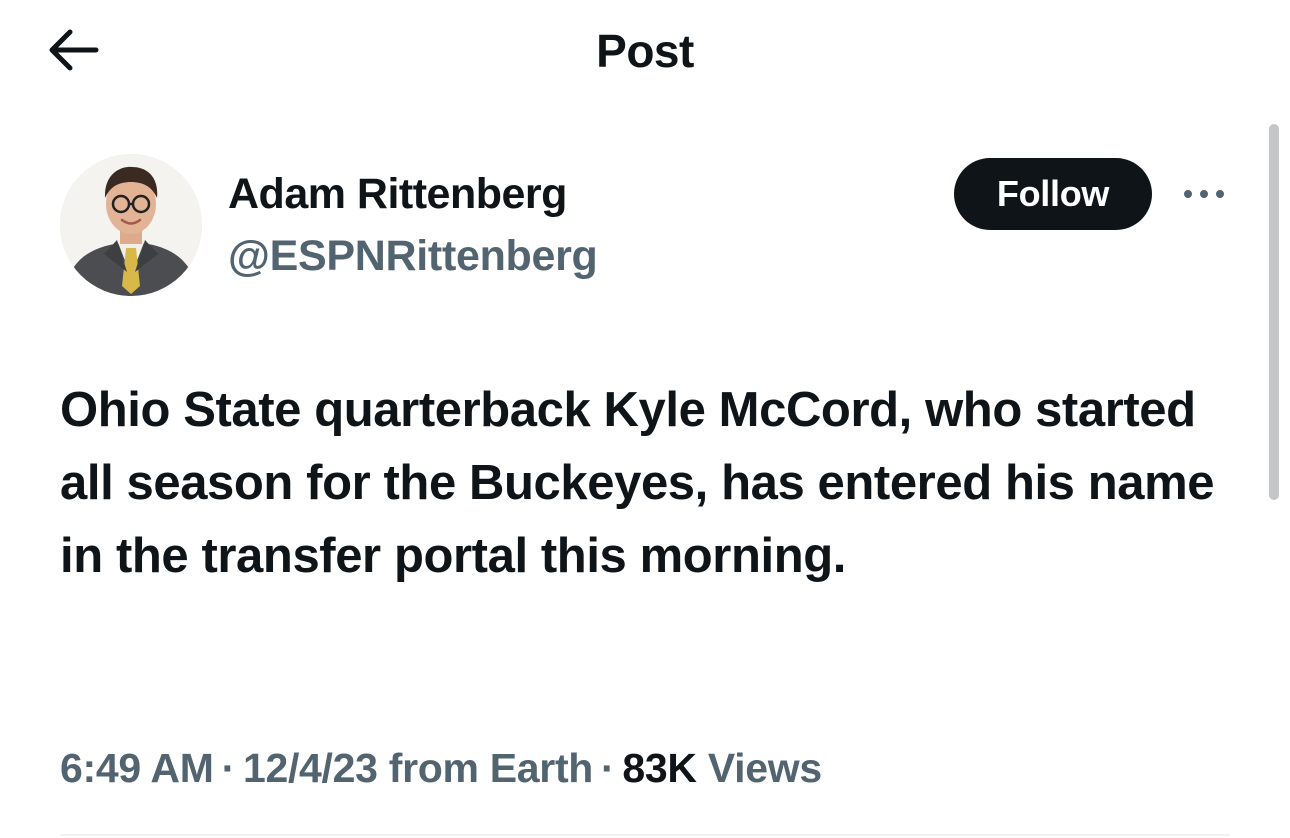 The image size is (1290, 838). I want to click on more-options-button, so click(1204, 194).